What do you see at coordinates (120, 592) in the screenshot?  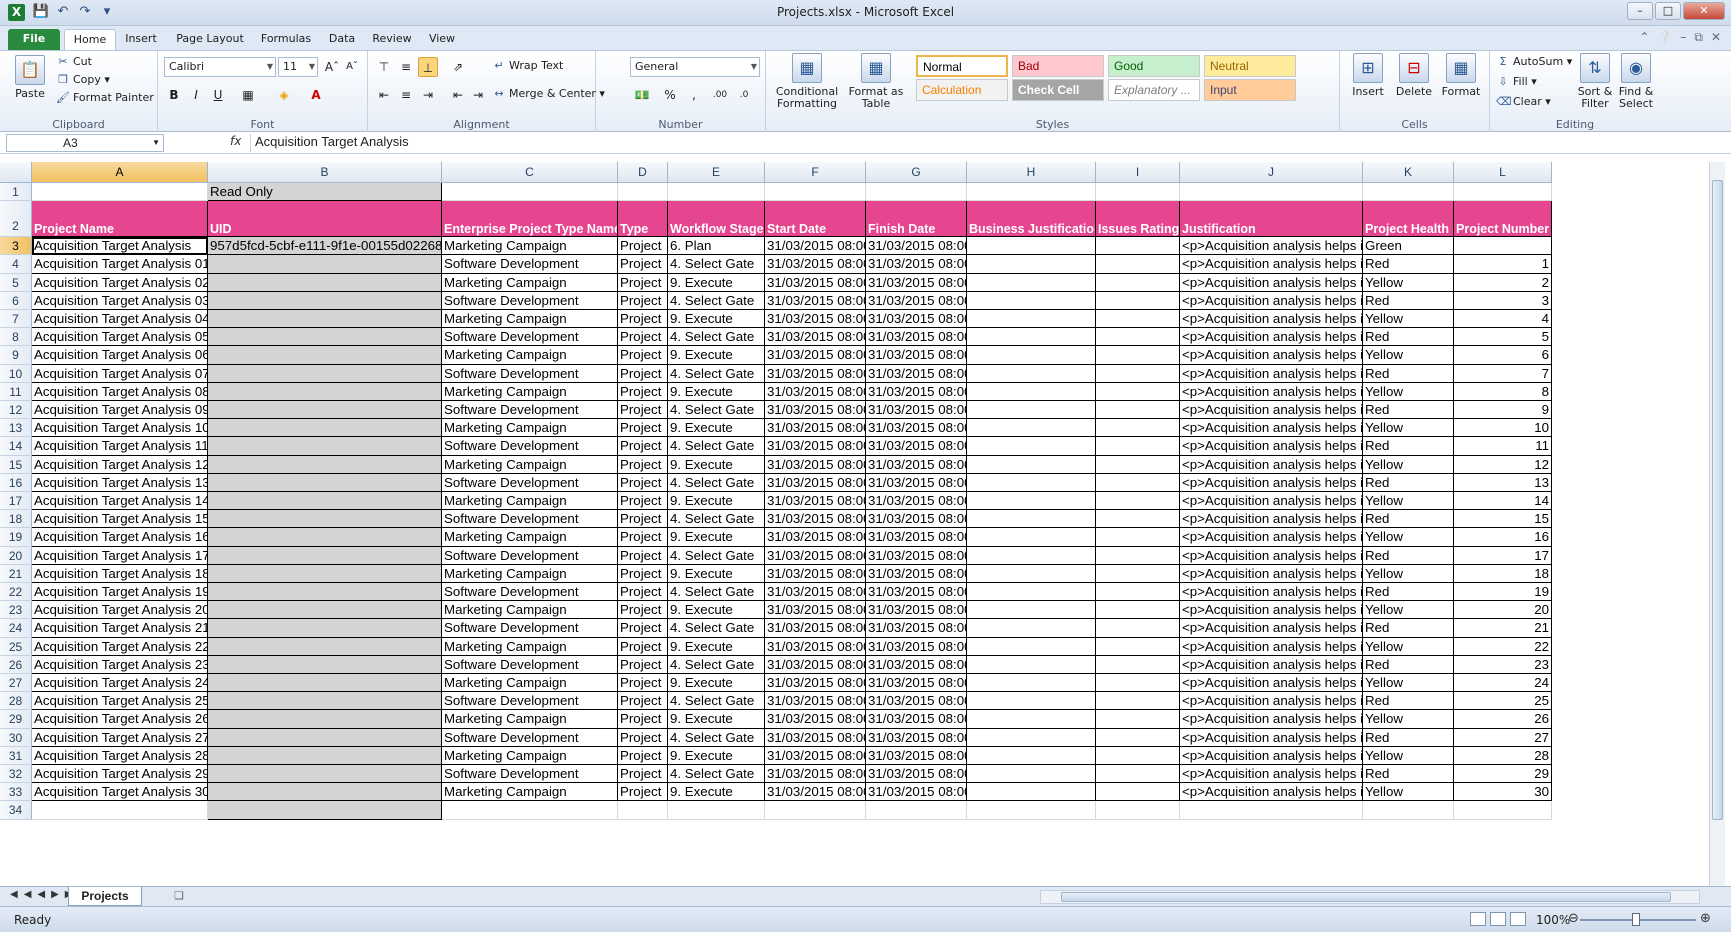 I see `table-cell: Acquisition Target Analysis 19` at bounding box center [120, 592].